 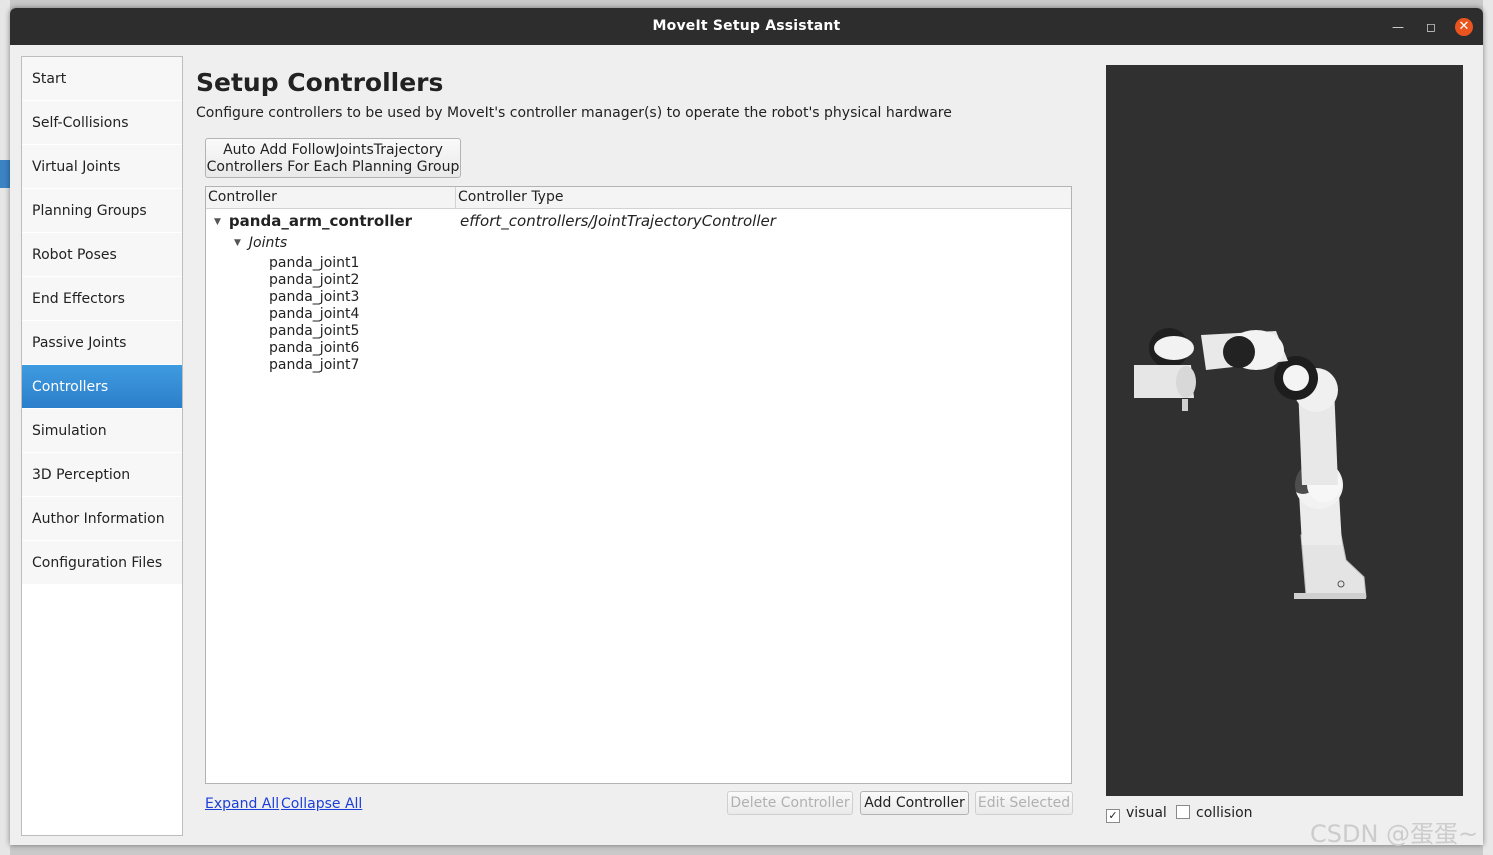 What do you see at coordinates (1113, 816) in the screenshot?
I see `visual-checkbox: ✓` at bounding box center [1113, 816].